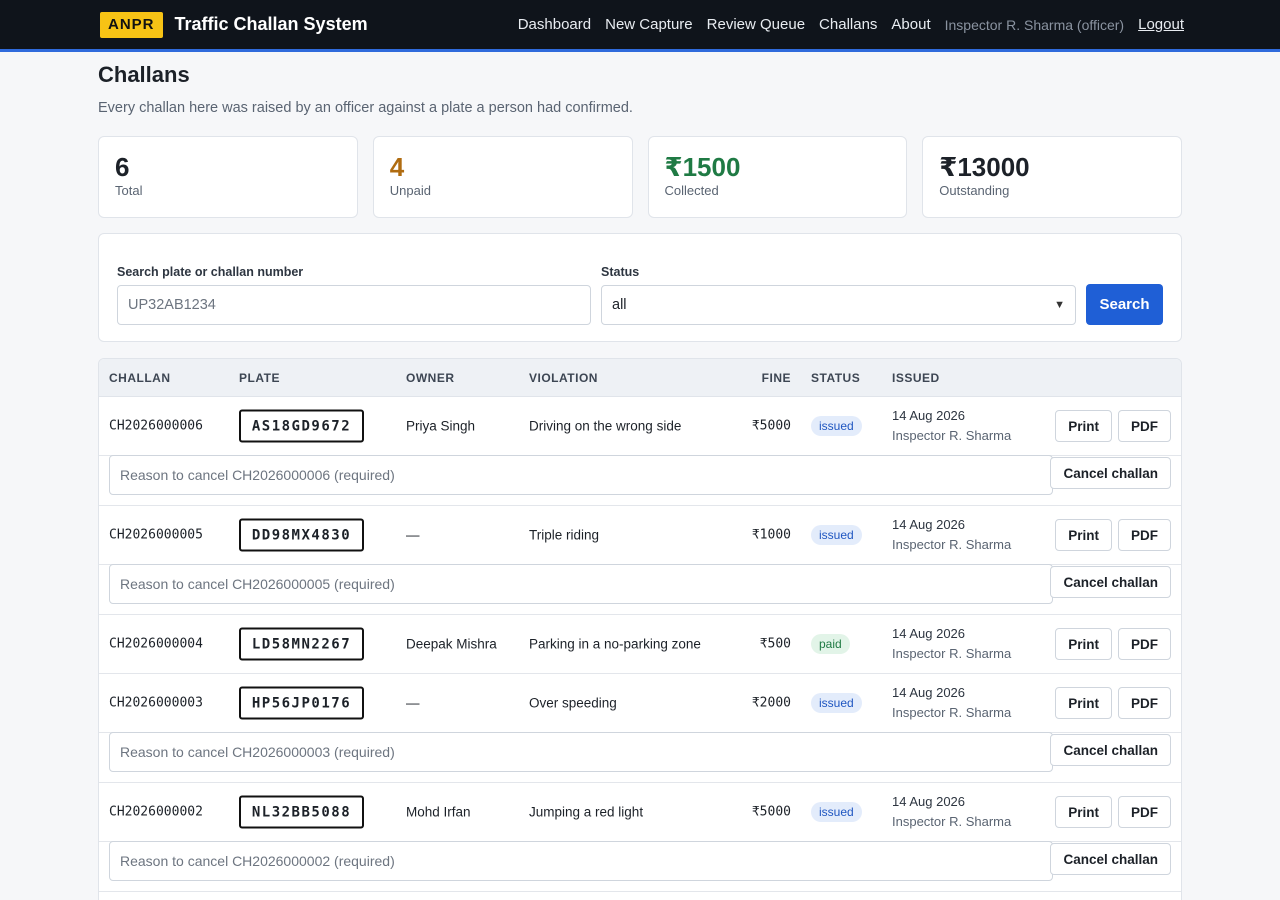 The height and width of the screenshot is (900, 1280). What do you see at coordinates (438, 812) in the screenshot?
I see `owner-name: Mohd Irfan` at bounding box center [438, 812].